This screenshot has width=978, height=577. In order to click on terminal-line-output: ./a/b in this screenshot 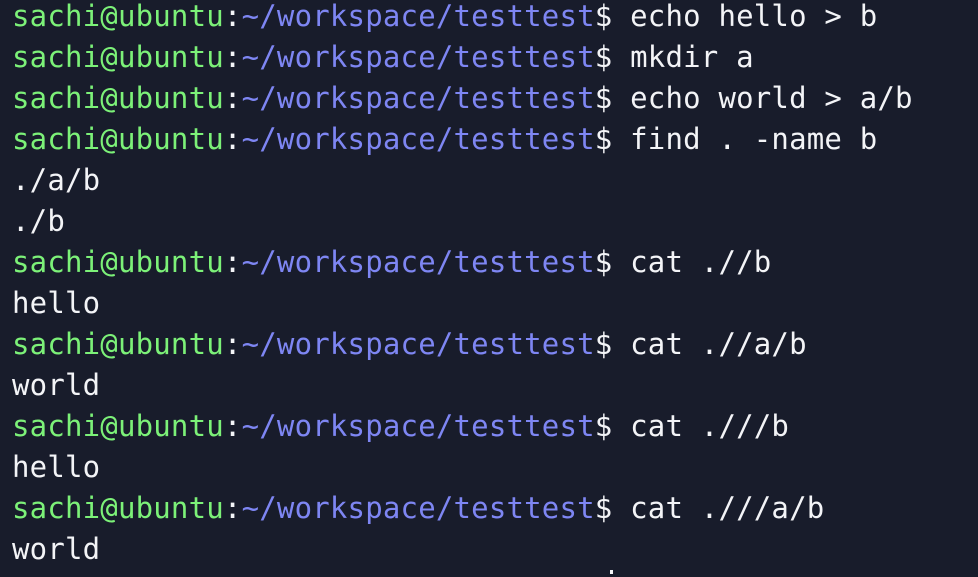, I will do `click(56, 180)`.